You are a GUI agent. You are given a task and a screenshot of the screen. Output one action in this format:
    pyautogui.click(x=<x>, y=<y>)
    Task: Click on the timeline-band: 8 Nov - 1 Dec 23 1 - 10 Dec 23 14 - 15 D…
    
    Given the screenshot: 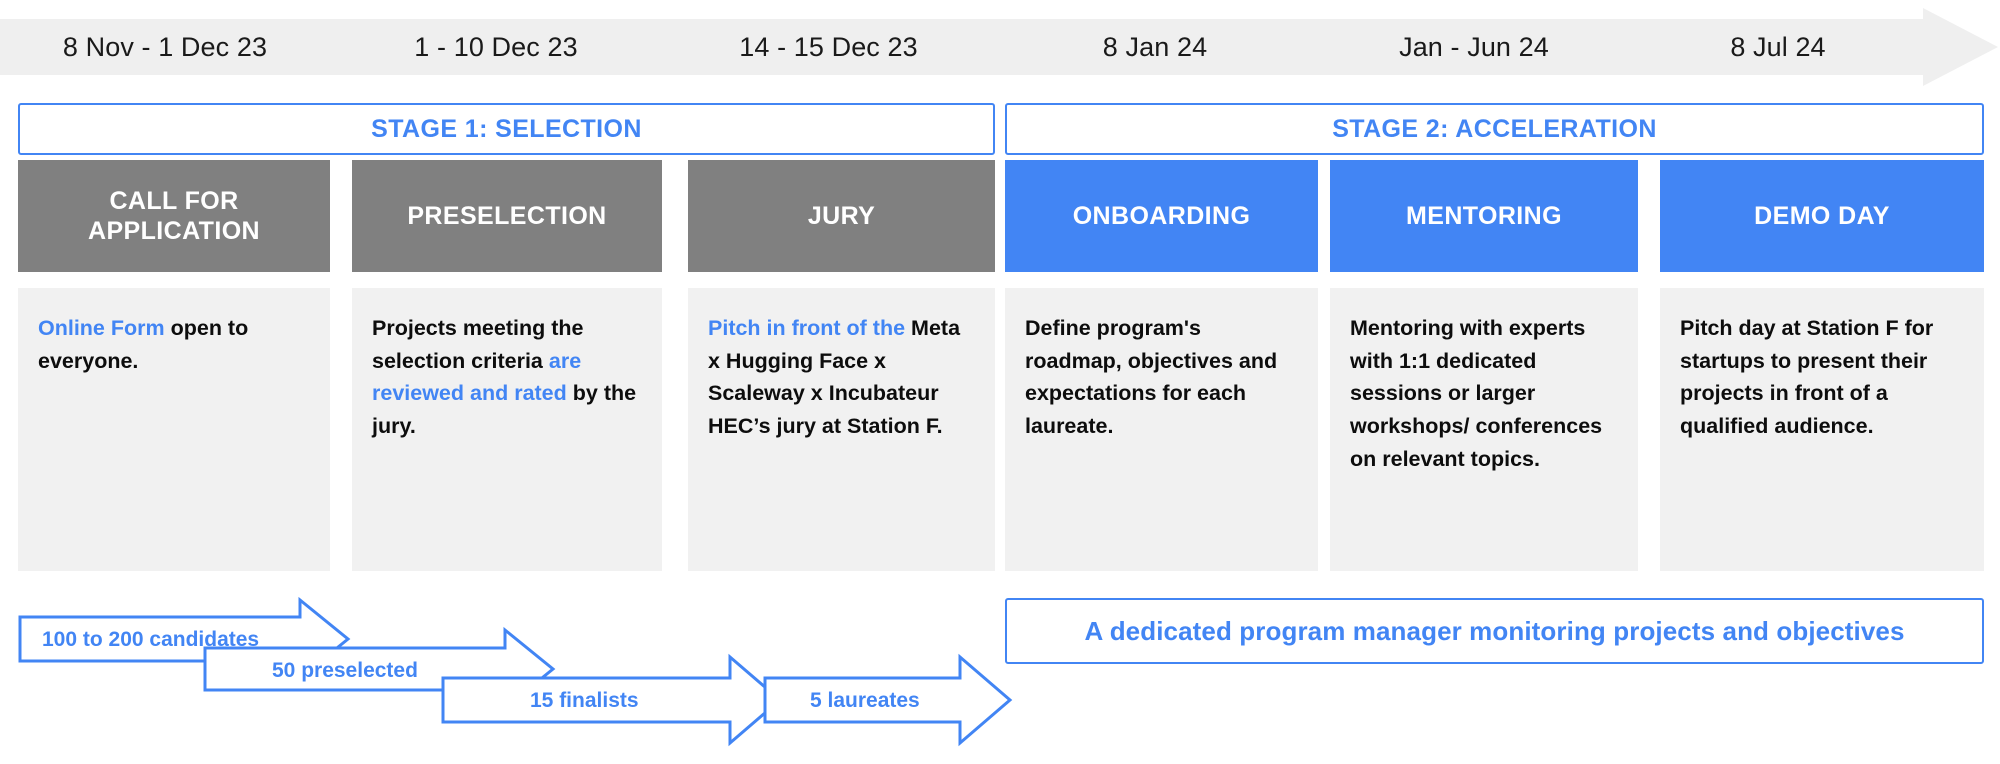 What is the action you would take?
    pyautogui.click(x=1000, y=47)
    